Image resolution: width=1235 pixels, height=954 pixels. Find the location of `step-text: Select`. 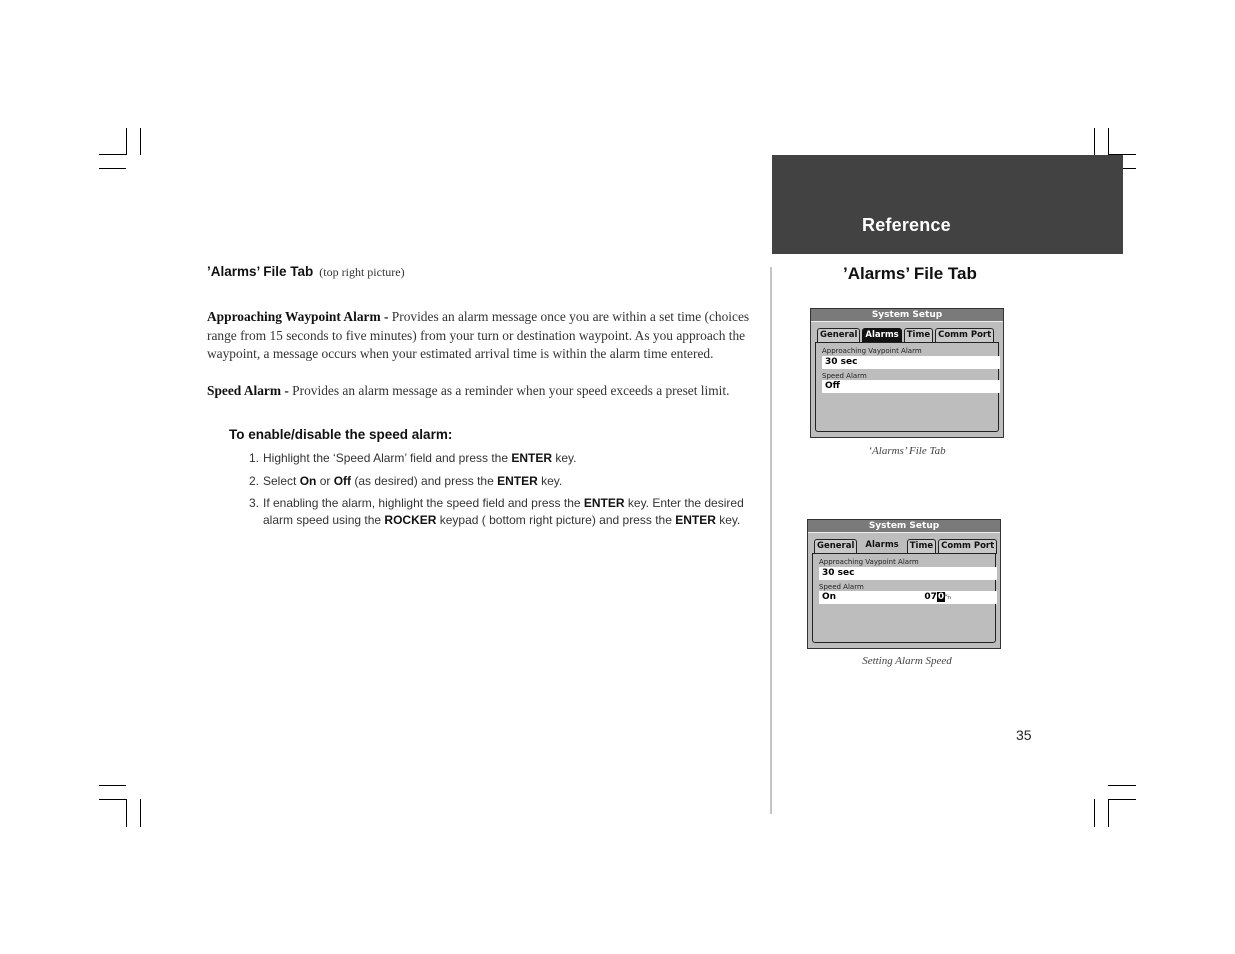

step-text: Select is located at coordinates (281, 480).